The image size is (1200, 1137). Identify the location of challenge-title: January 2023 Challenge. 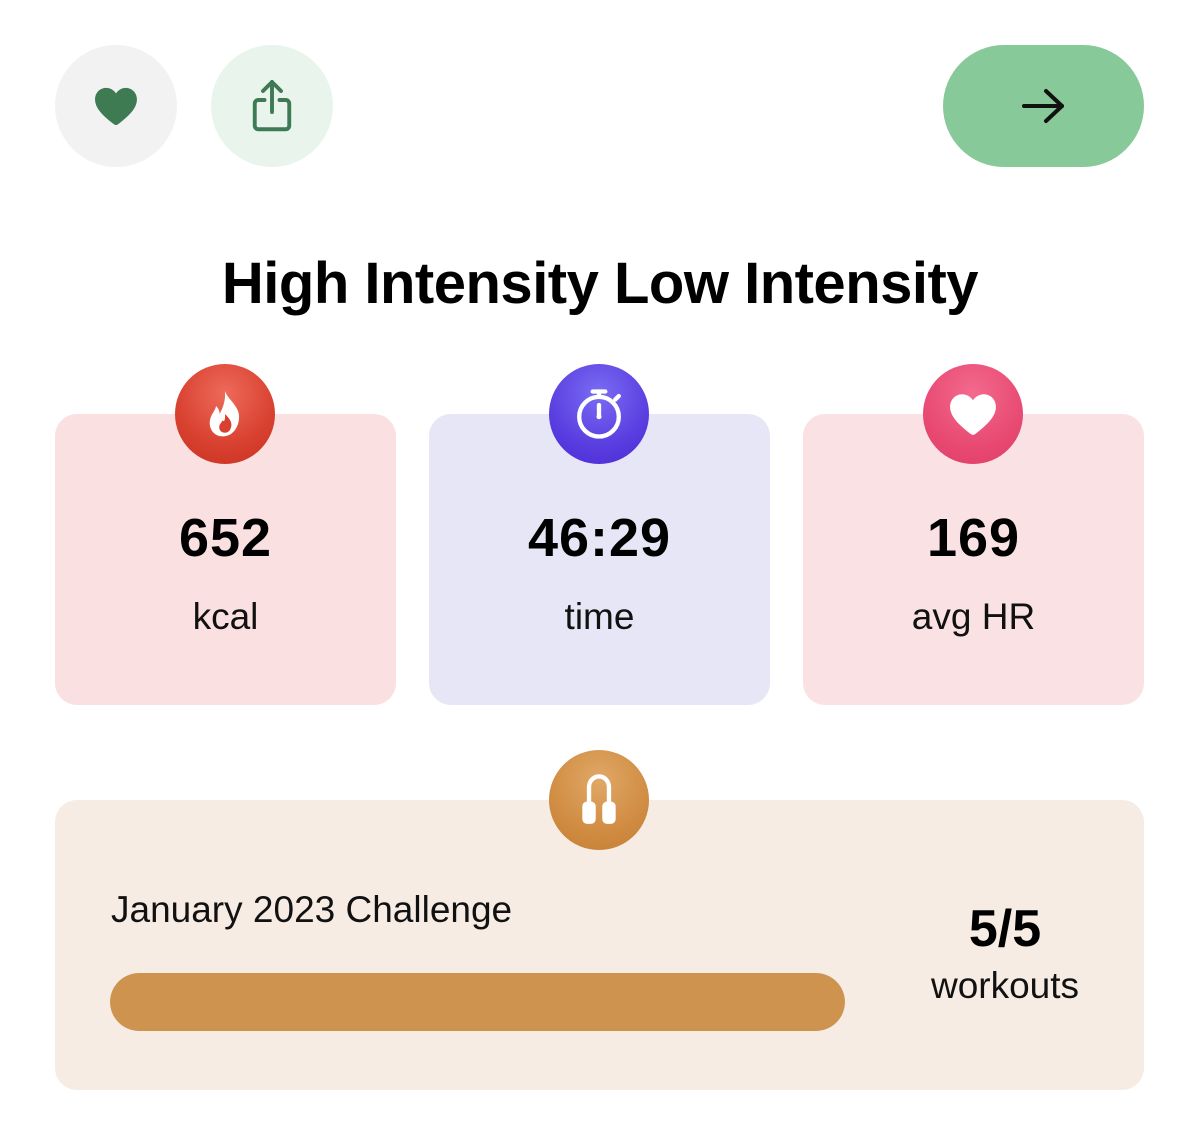
(312, 909).